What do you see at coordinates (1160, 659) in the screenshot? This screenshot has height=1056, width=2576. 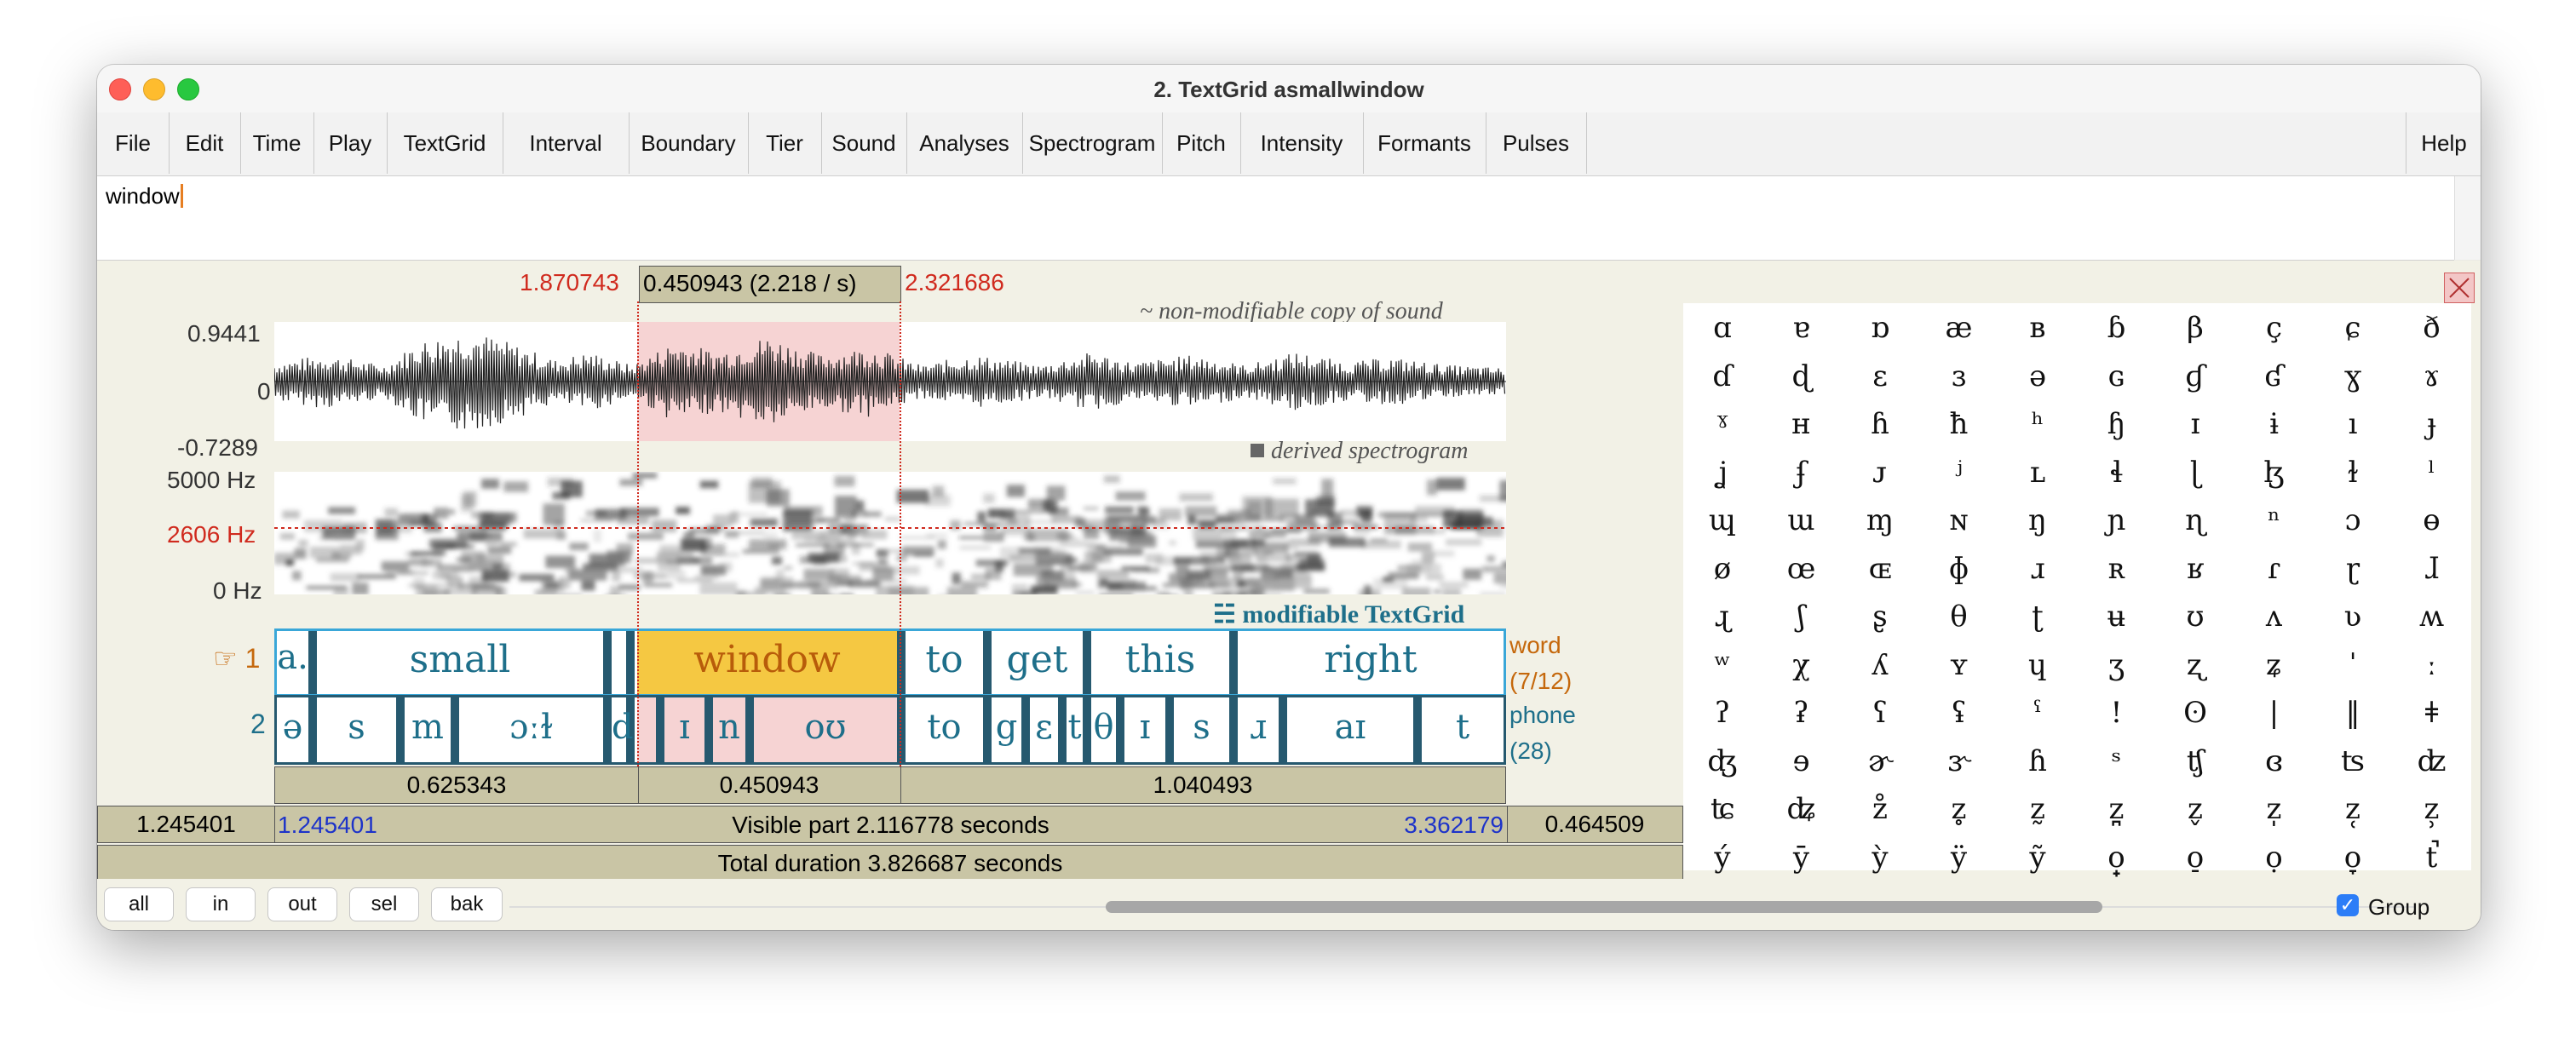 I see `word-interval: this` at bounding box center [1160, 659].